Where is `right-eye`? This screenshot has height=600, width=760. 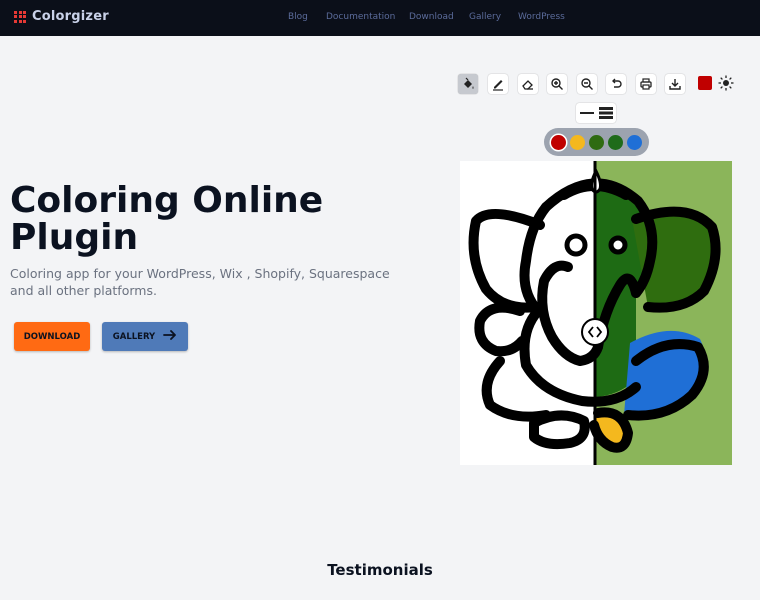
right-eye is located at coordinates (618, 245).